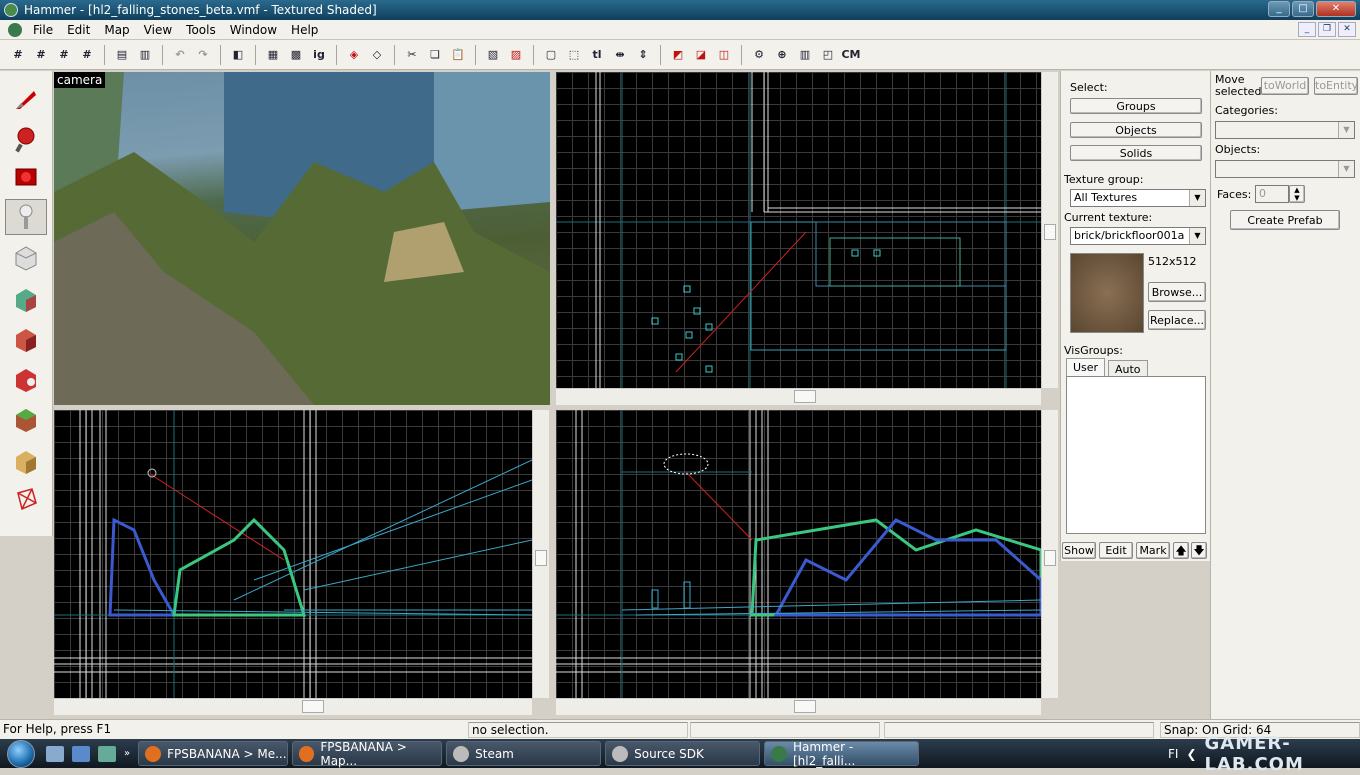 This screenshot has width=1360, height=775. I want to click on objects-select: ▼, so click(1285, 169).